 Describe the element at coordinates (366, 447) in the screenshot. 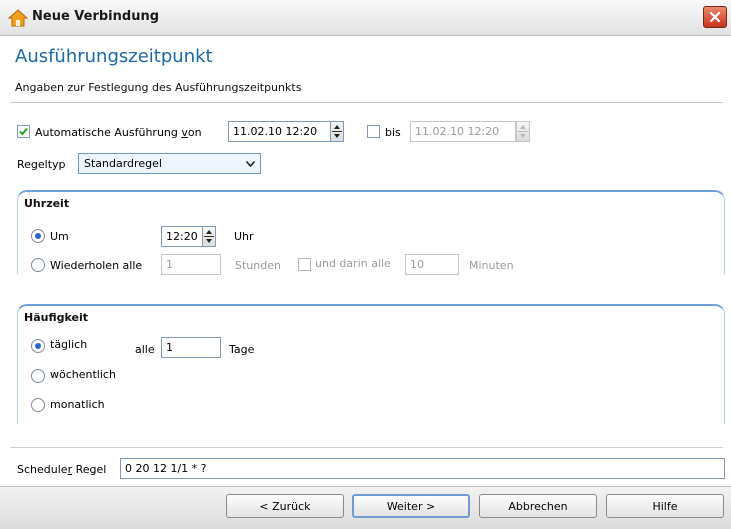

I see `scheduler-divider` at that location.